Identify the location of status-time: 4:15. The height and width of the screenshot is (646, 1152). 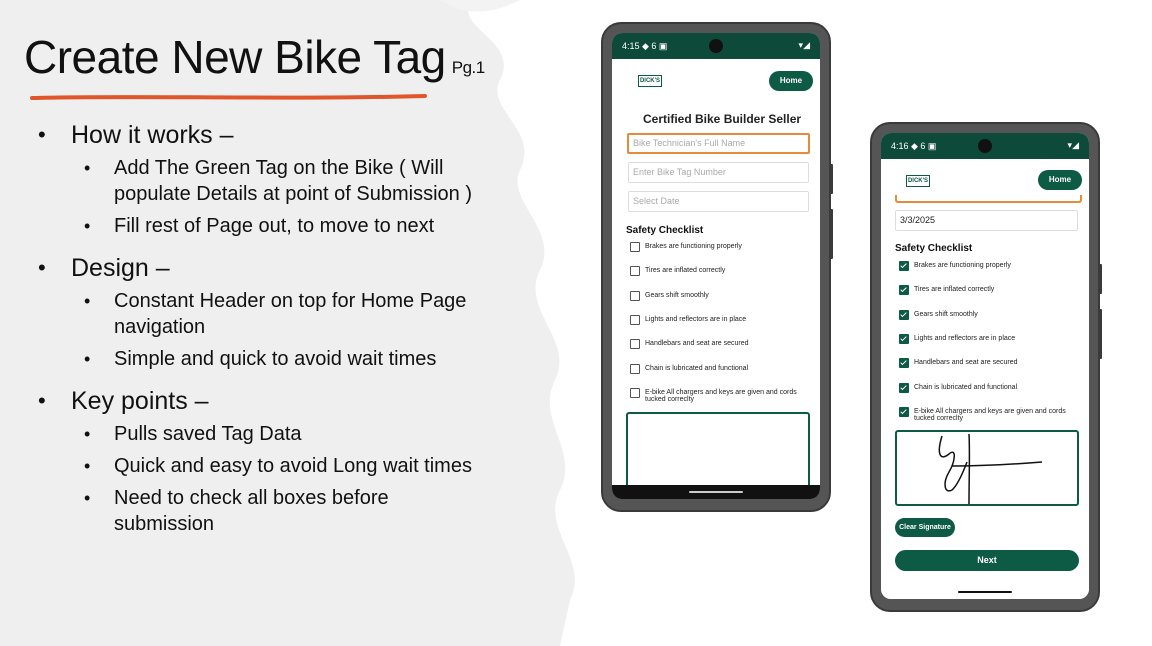
(631, 46).